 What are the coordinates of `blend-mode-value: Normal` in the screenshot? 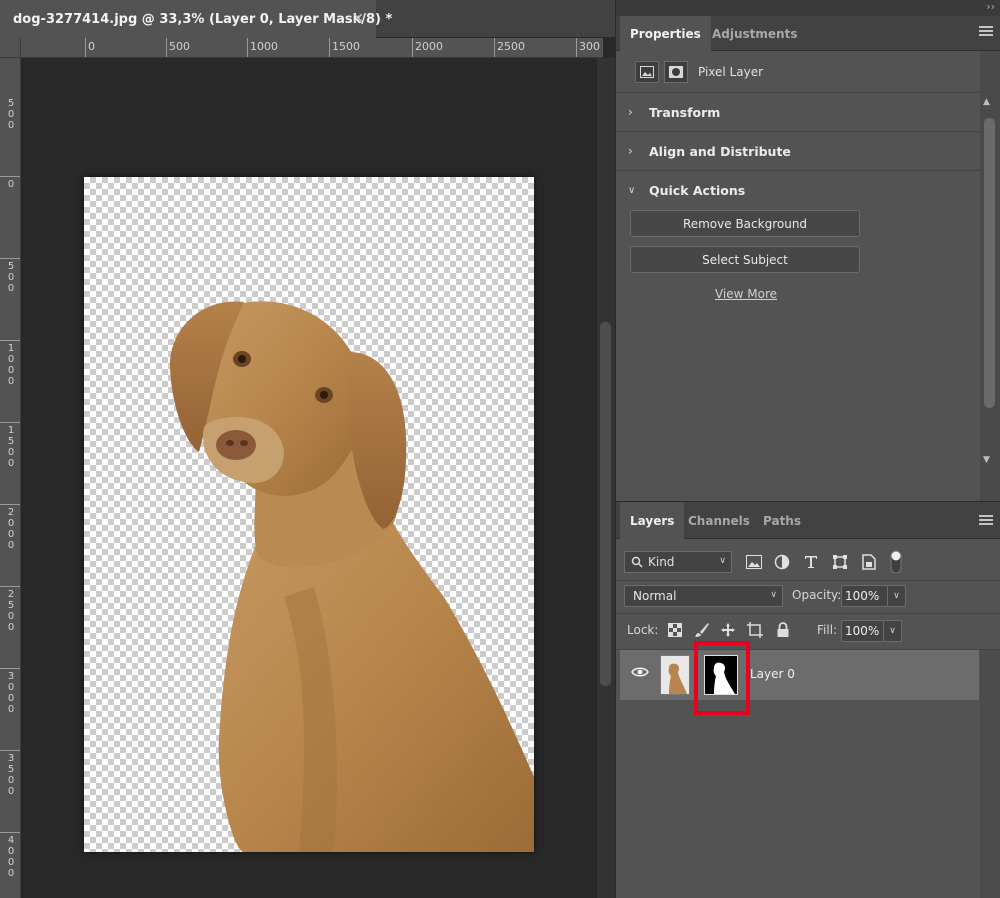 It's located at (655, 596).